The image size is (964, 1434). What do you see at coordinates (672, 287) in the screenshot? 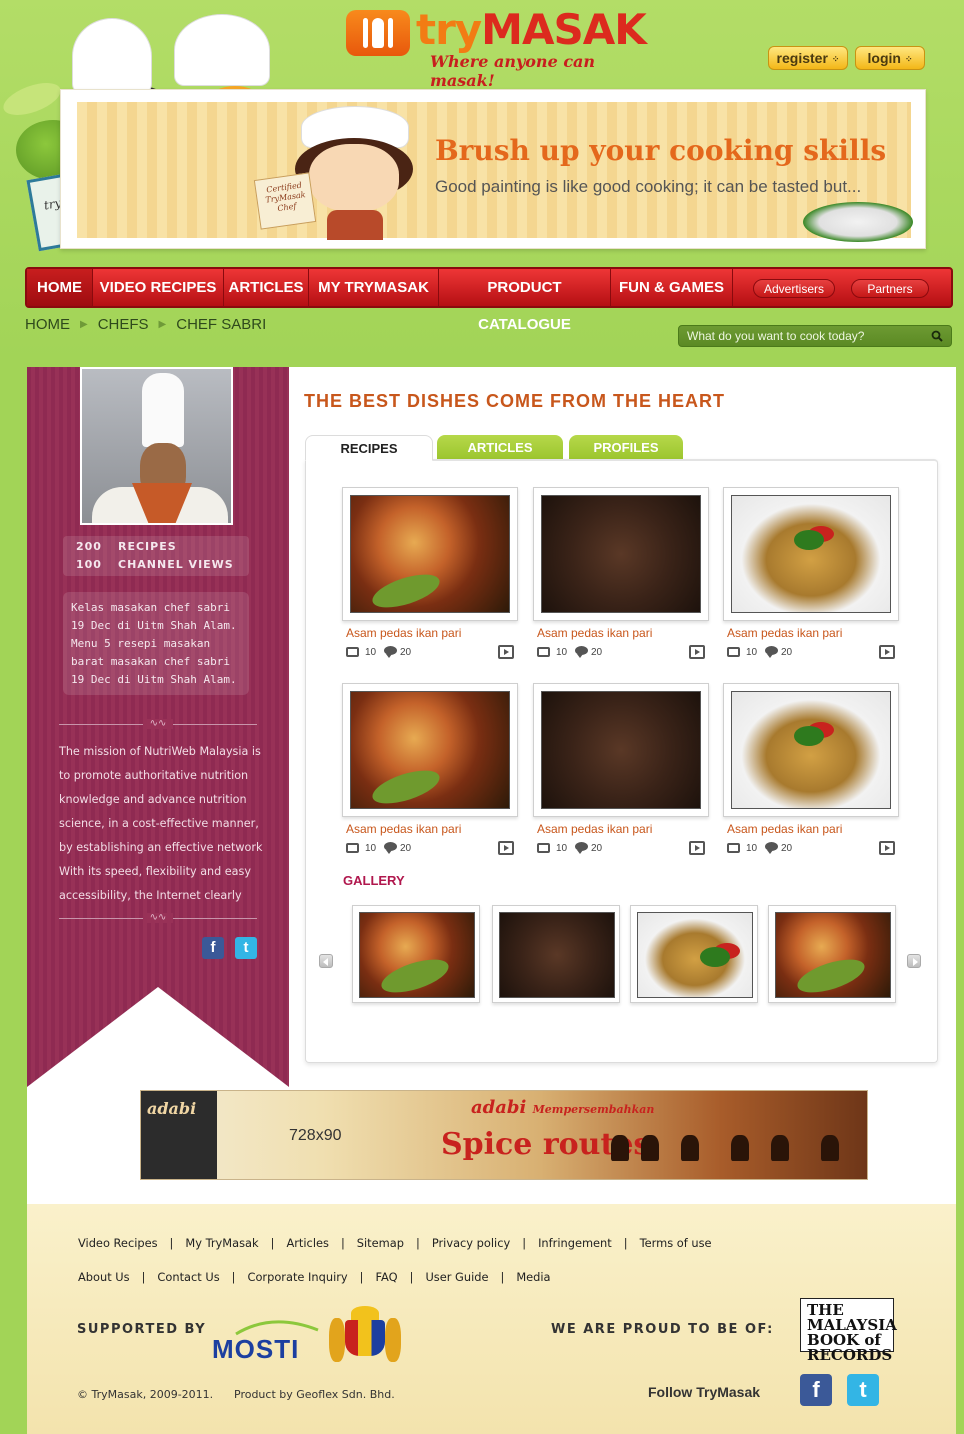
I see `nav-fun-games: FUN & GAMES` at bounding box center [672, 287].